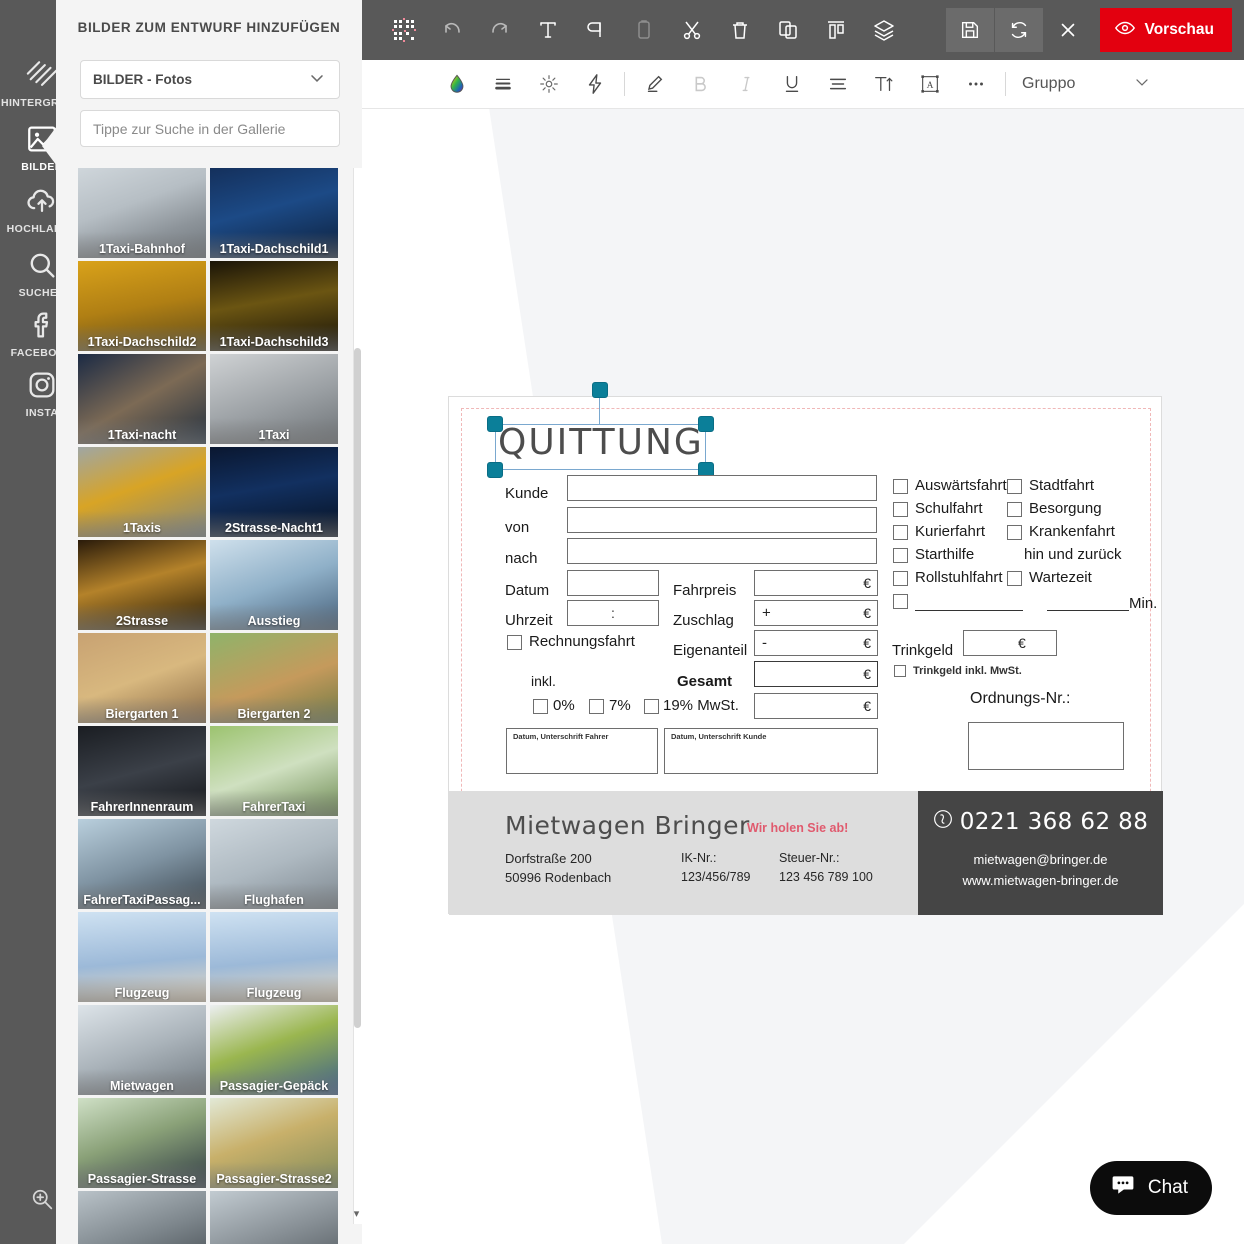 The image size is (1244, 1244). What do you see at coordinates (836, 30) in the screenshot?
I see `align-top-icon` at bounding box center [836, 30].